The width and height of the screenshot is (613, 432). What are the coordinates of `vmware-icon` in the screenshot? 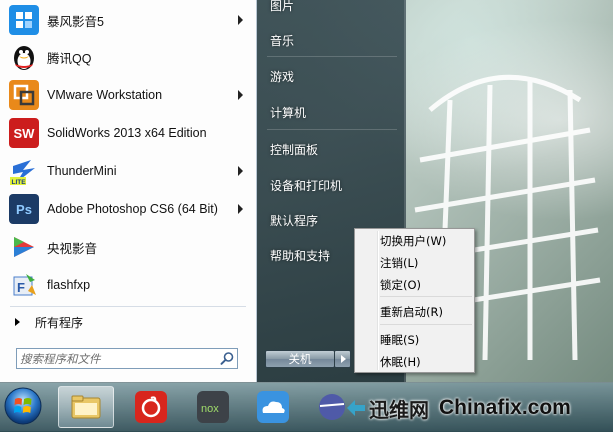 It's located at (24, 95).